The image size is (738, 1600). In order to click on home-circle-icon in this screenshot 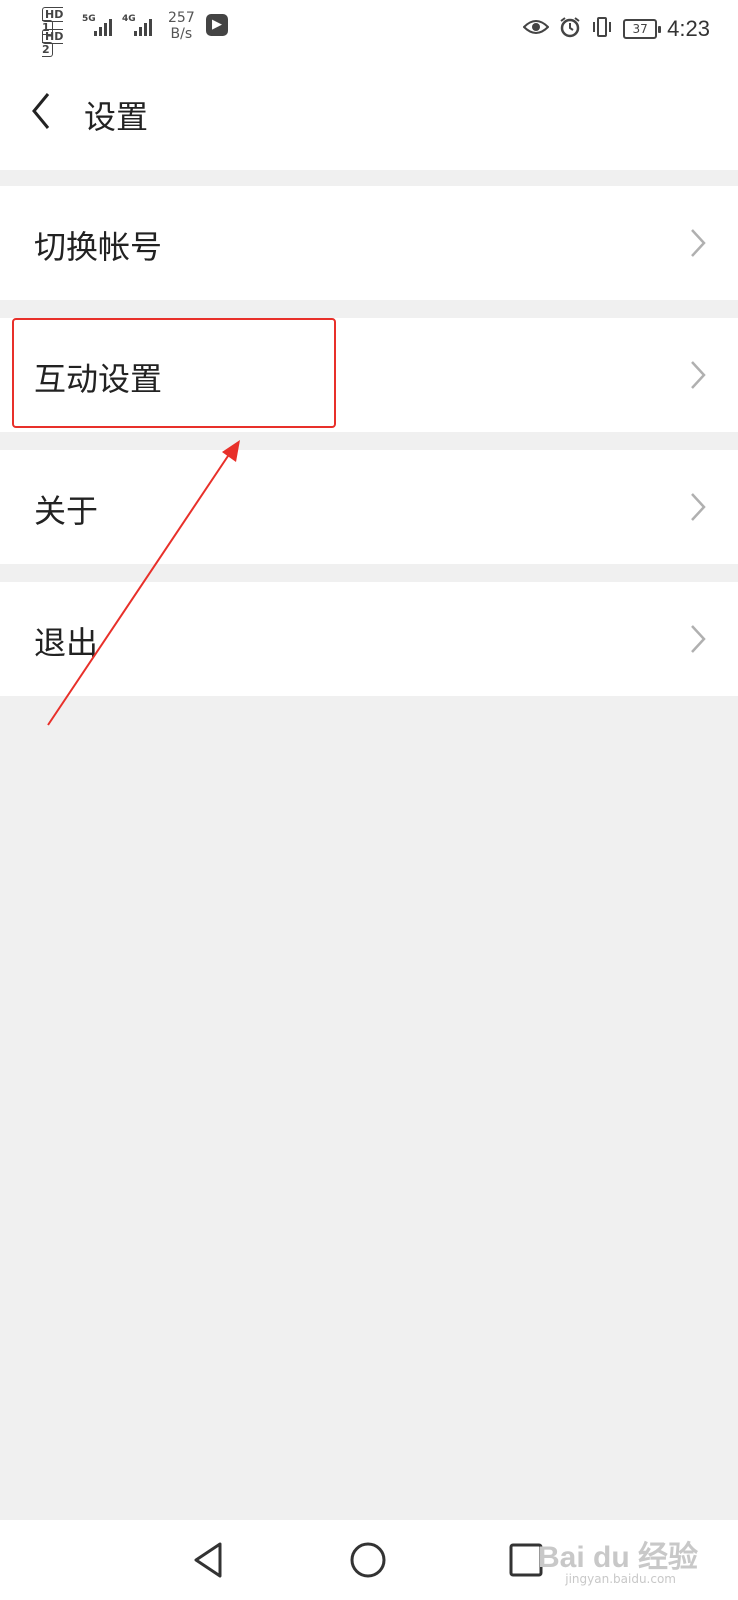, I will do `click(368, 1560)`.